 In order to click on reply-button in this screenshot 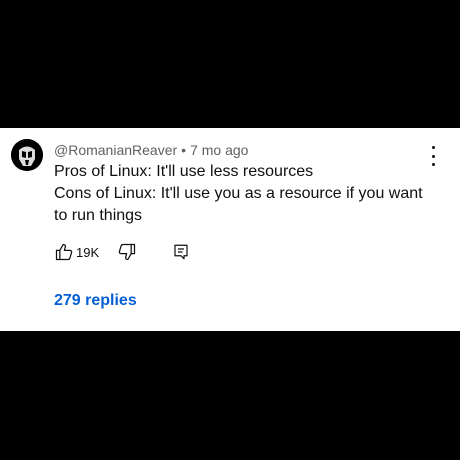, I will do `click(181, 252)`.